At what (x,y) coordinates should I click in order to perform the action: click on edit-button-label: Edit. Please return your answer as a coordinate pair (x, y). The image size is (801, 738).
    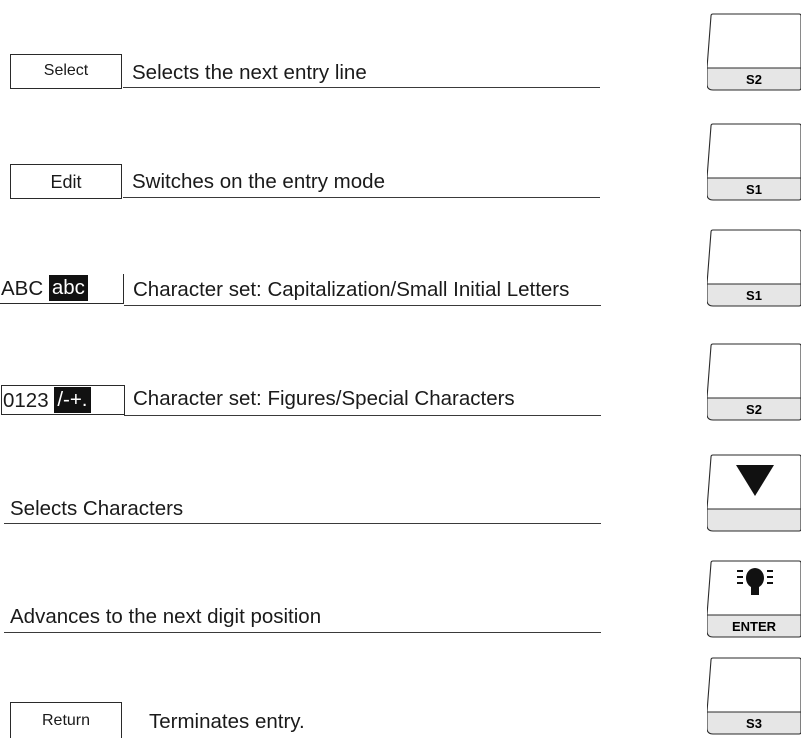
    Looking at the image, I should click on (66, 182).